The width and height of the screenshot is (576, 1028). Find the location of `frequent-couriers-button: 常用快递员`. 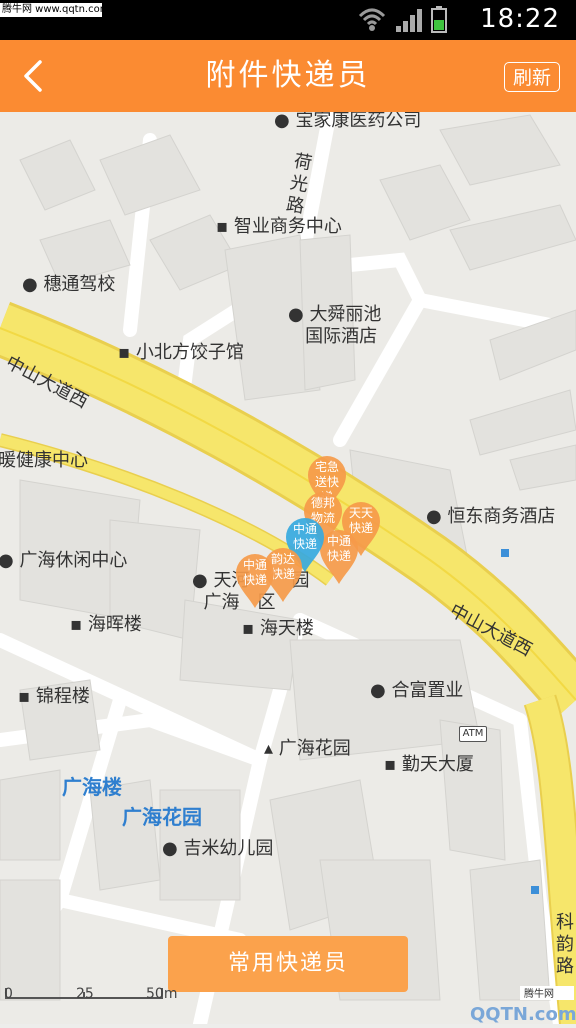

frequent-couriers-button: 常用快递员 is located at coordinates (288, 964).